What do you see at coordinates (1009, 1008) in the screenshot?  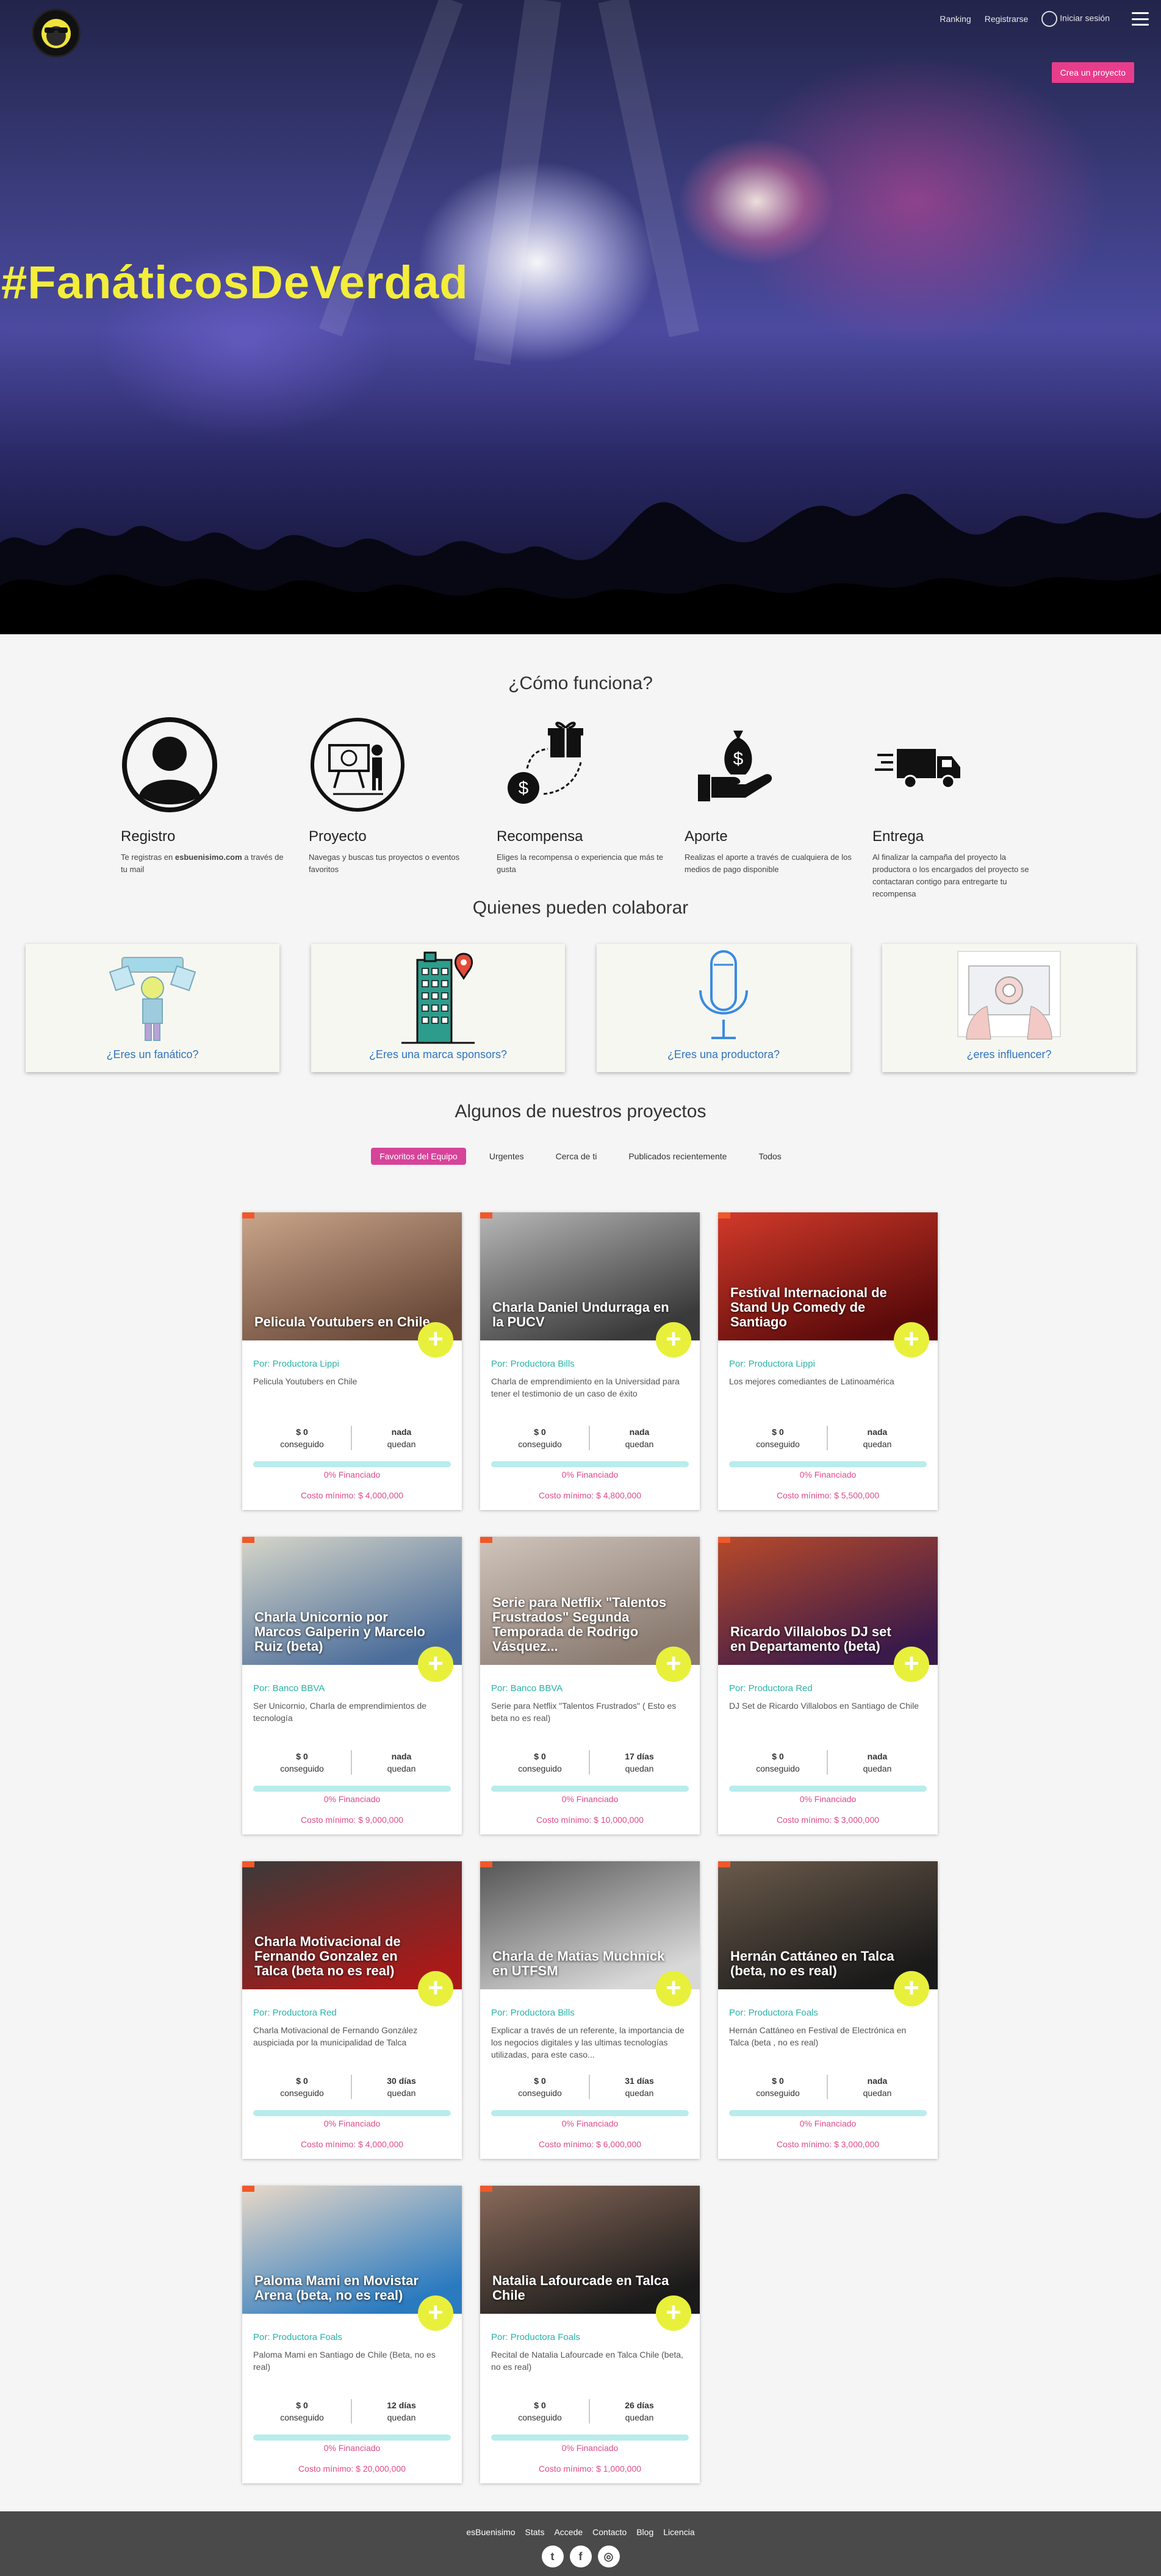 I see `collab-card-influencer: ¿eres influencer?` at bounding box center [1009, 1008].